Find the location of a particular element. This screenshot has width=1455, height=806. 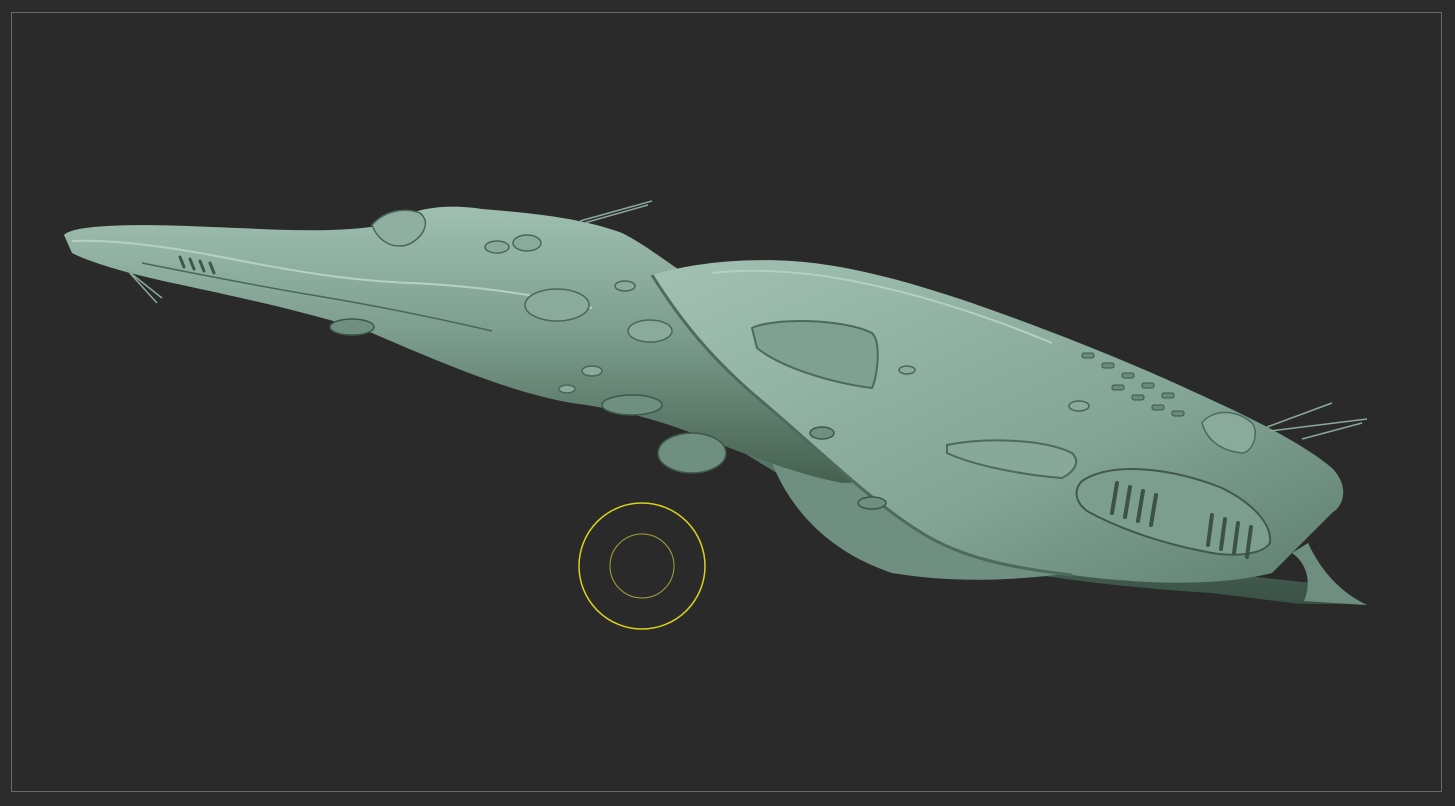

brush-outer-ring is located at coordinates (642, 566).